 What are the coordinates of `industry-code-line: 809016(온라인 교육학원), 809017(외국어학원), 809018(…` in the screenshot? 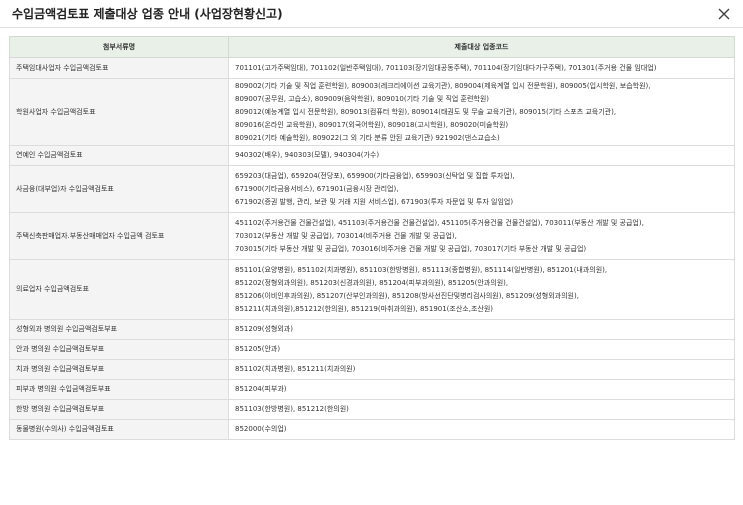 It's located at (372, 124).